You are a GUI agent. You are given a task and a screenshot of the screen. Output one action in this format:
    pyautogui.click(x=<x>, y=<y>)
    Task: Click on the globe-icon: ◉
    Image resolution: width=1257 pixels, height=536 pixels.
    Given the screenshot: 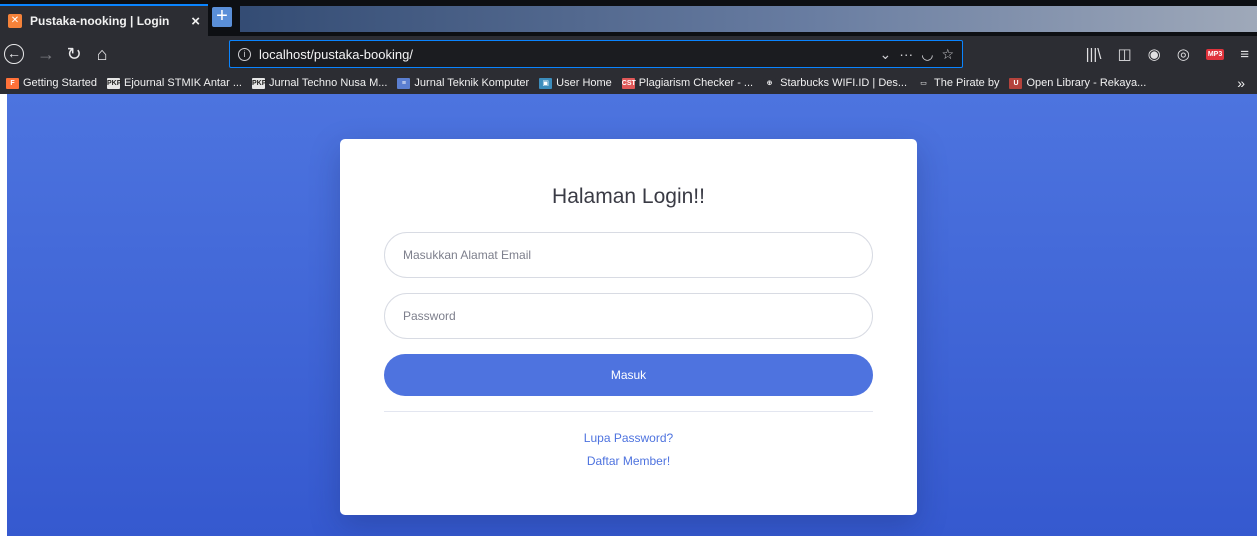 What is the action you would take?
    pyautogui.click(x=1154, y=54)
    